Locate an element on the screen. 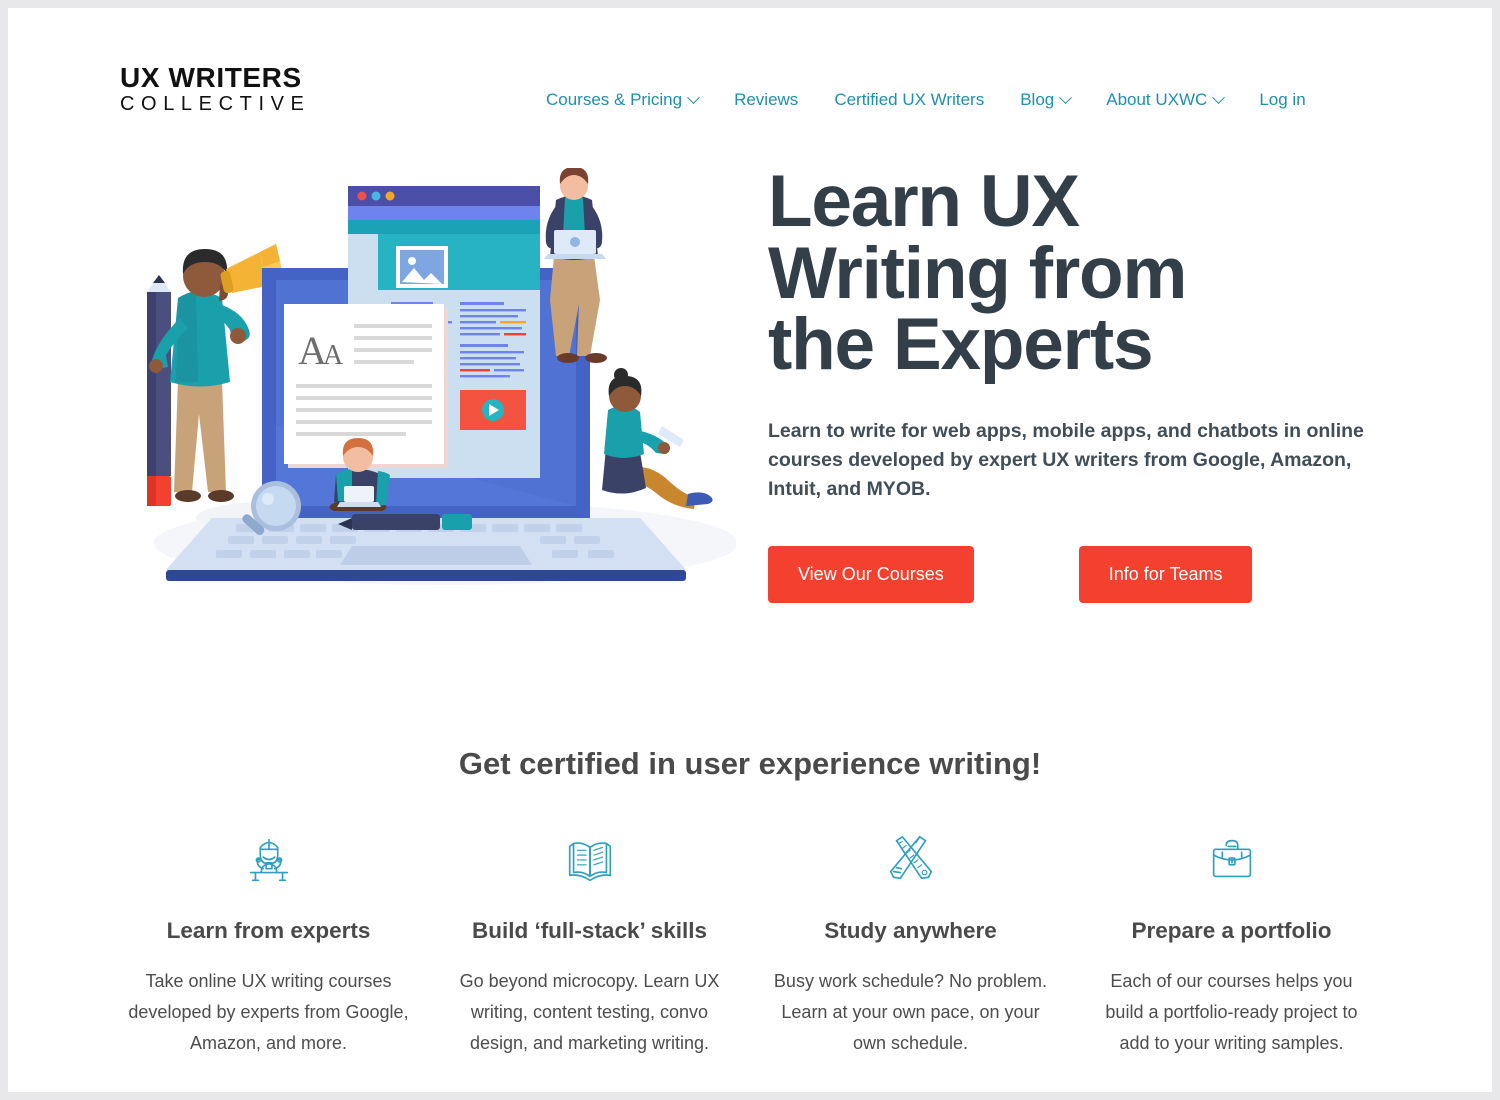 This screenshot has height=1100, width=1500. nav-item-log-in: Log in is located at coordinates (1282, 100).